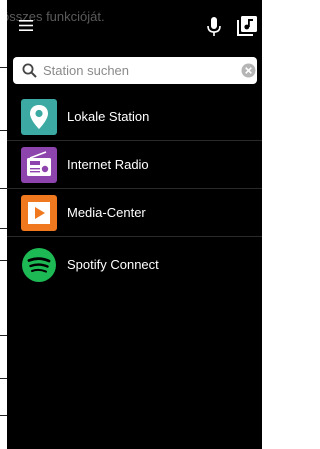  What do you see at coordinates (26, 25) in the screenshot?
I see `hamburger-menu-icon` at bounding box center [26, 25].